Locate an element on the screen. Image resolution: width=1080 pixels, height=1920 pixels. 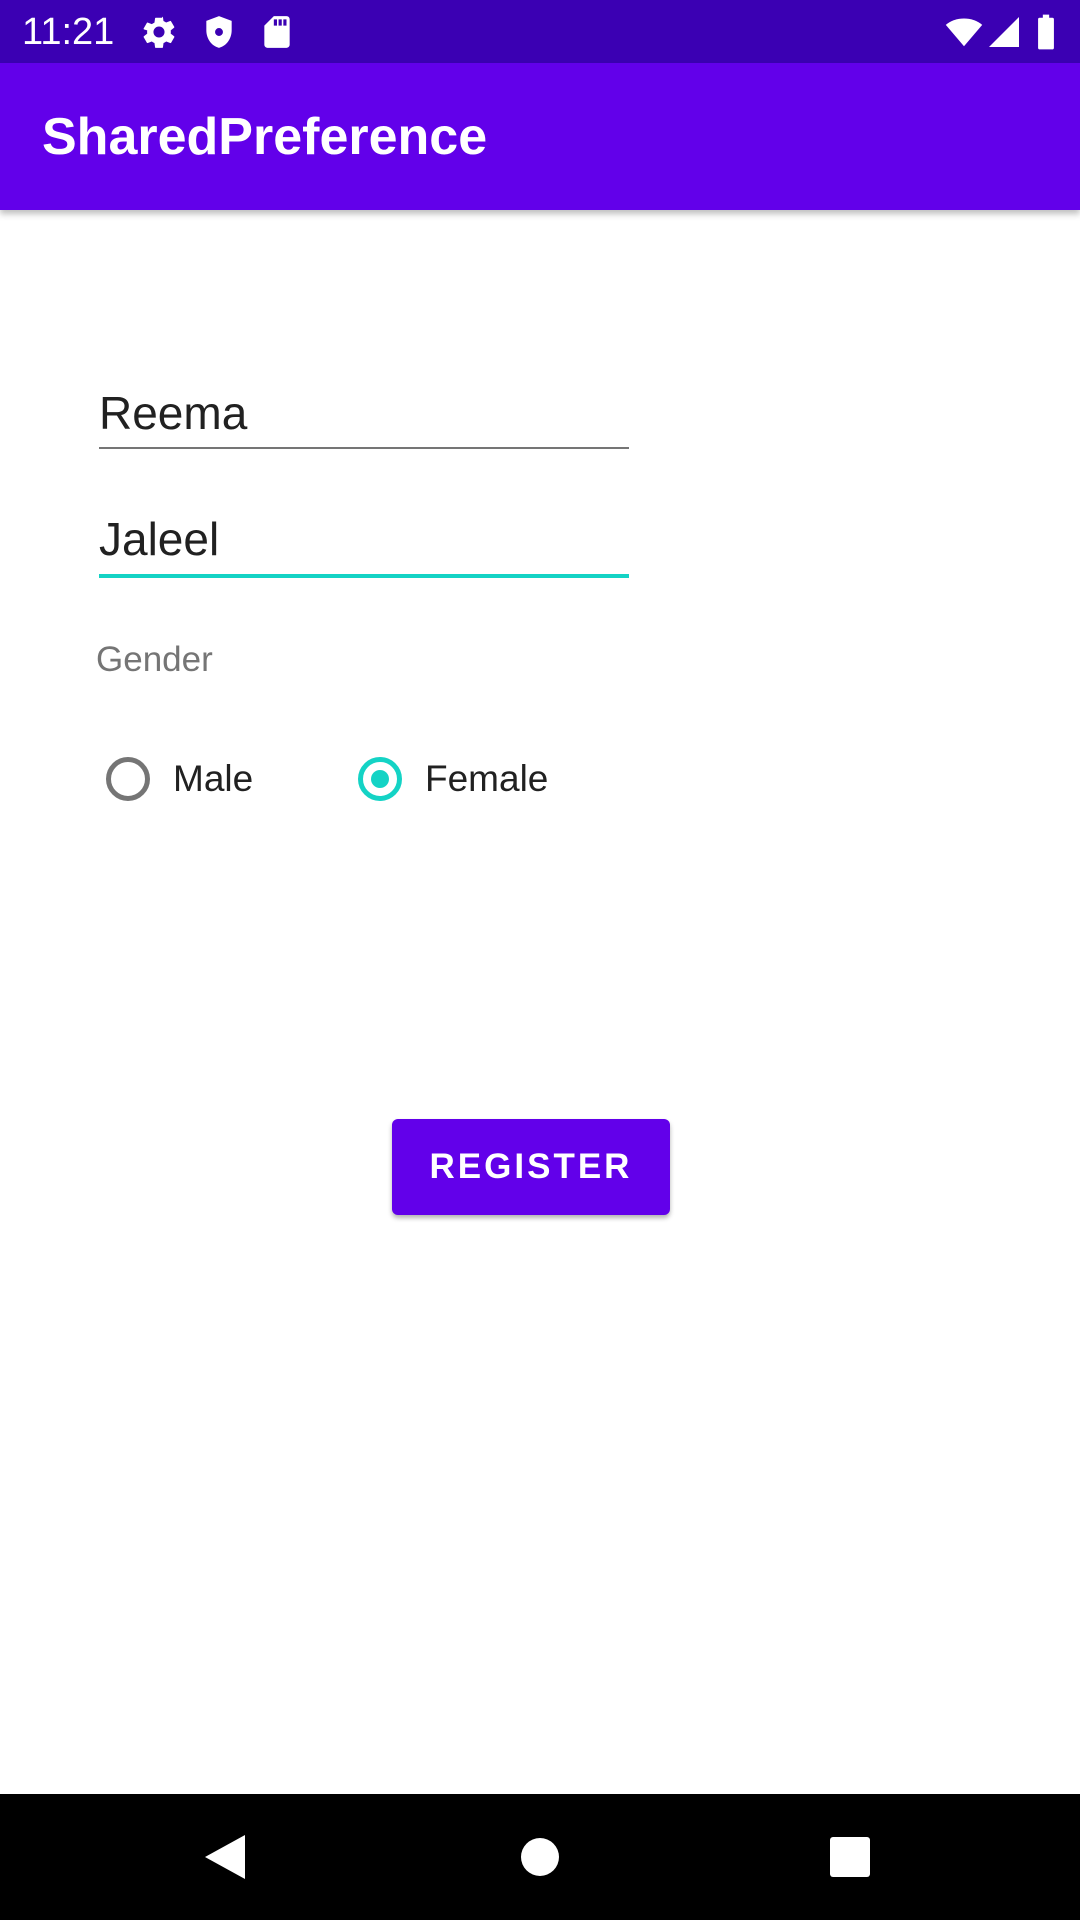
last-name-underline is located at coordinates (364, 576).